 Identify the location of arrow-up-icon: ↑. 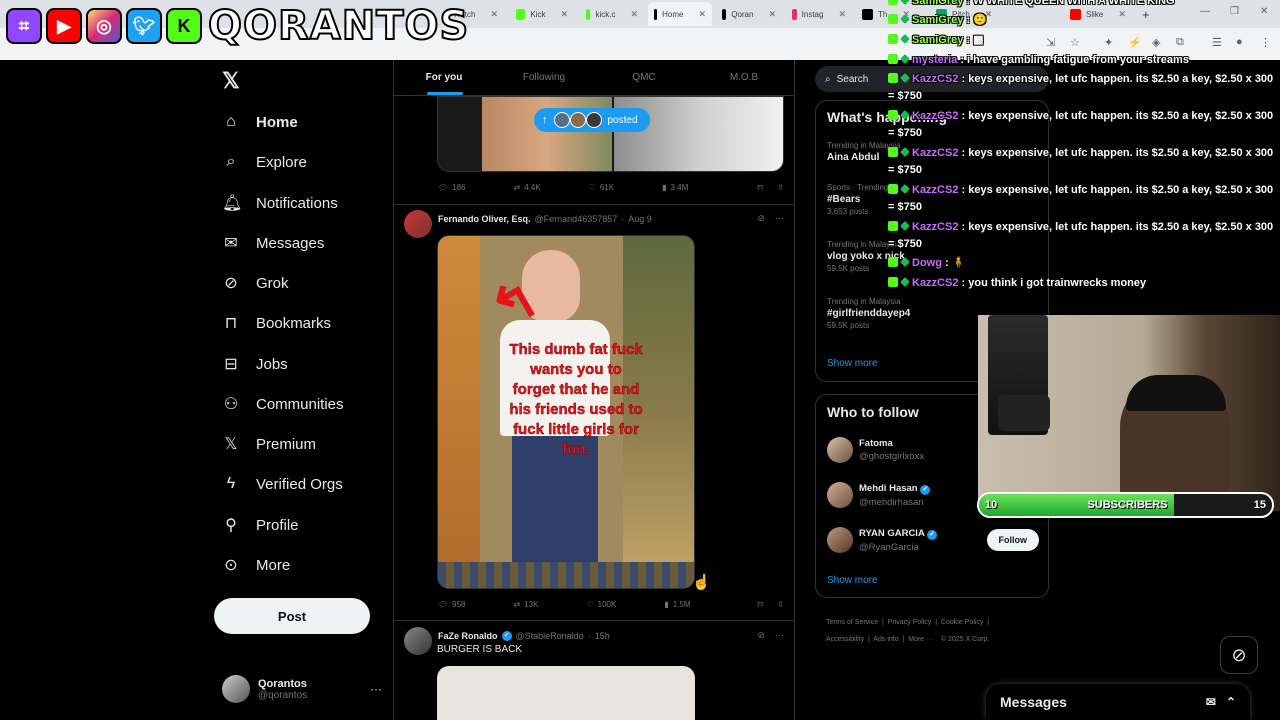
(545, 120).